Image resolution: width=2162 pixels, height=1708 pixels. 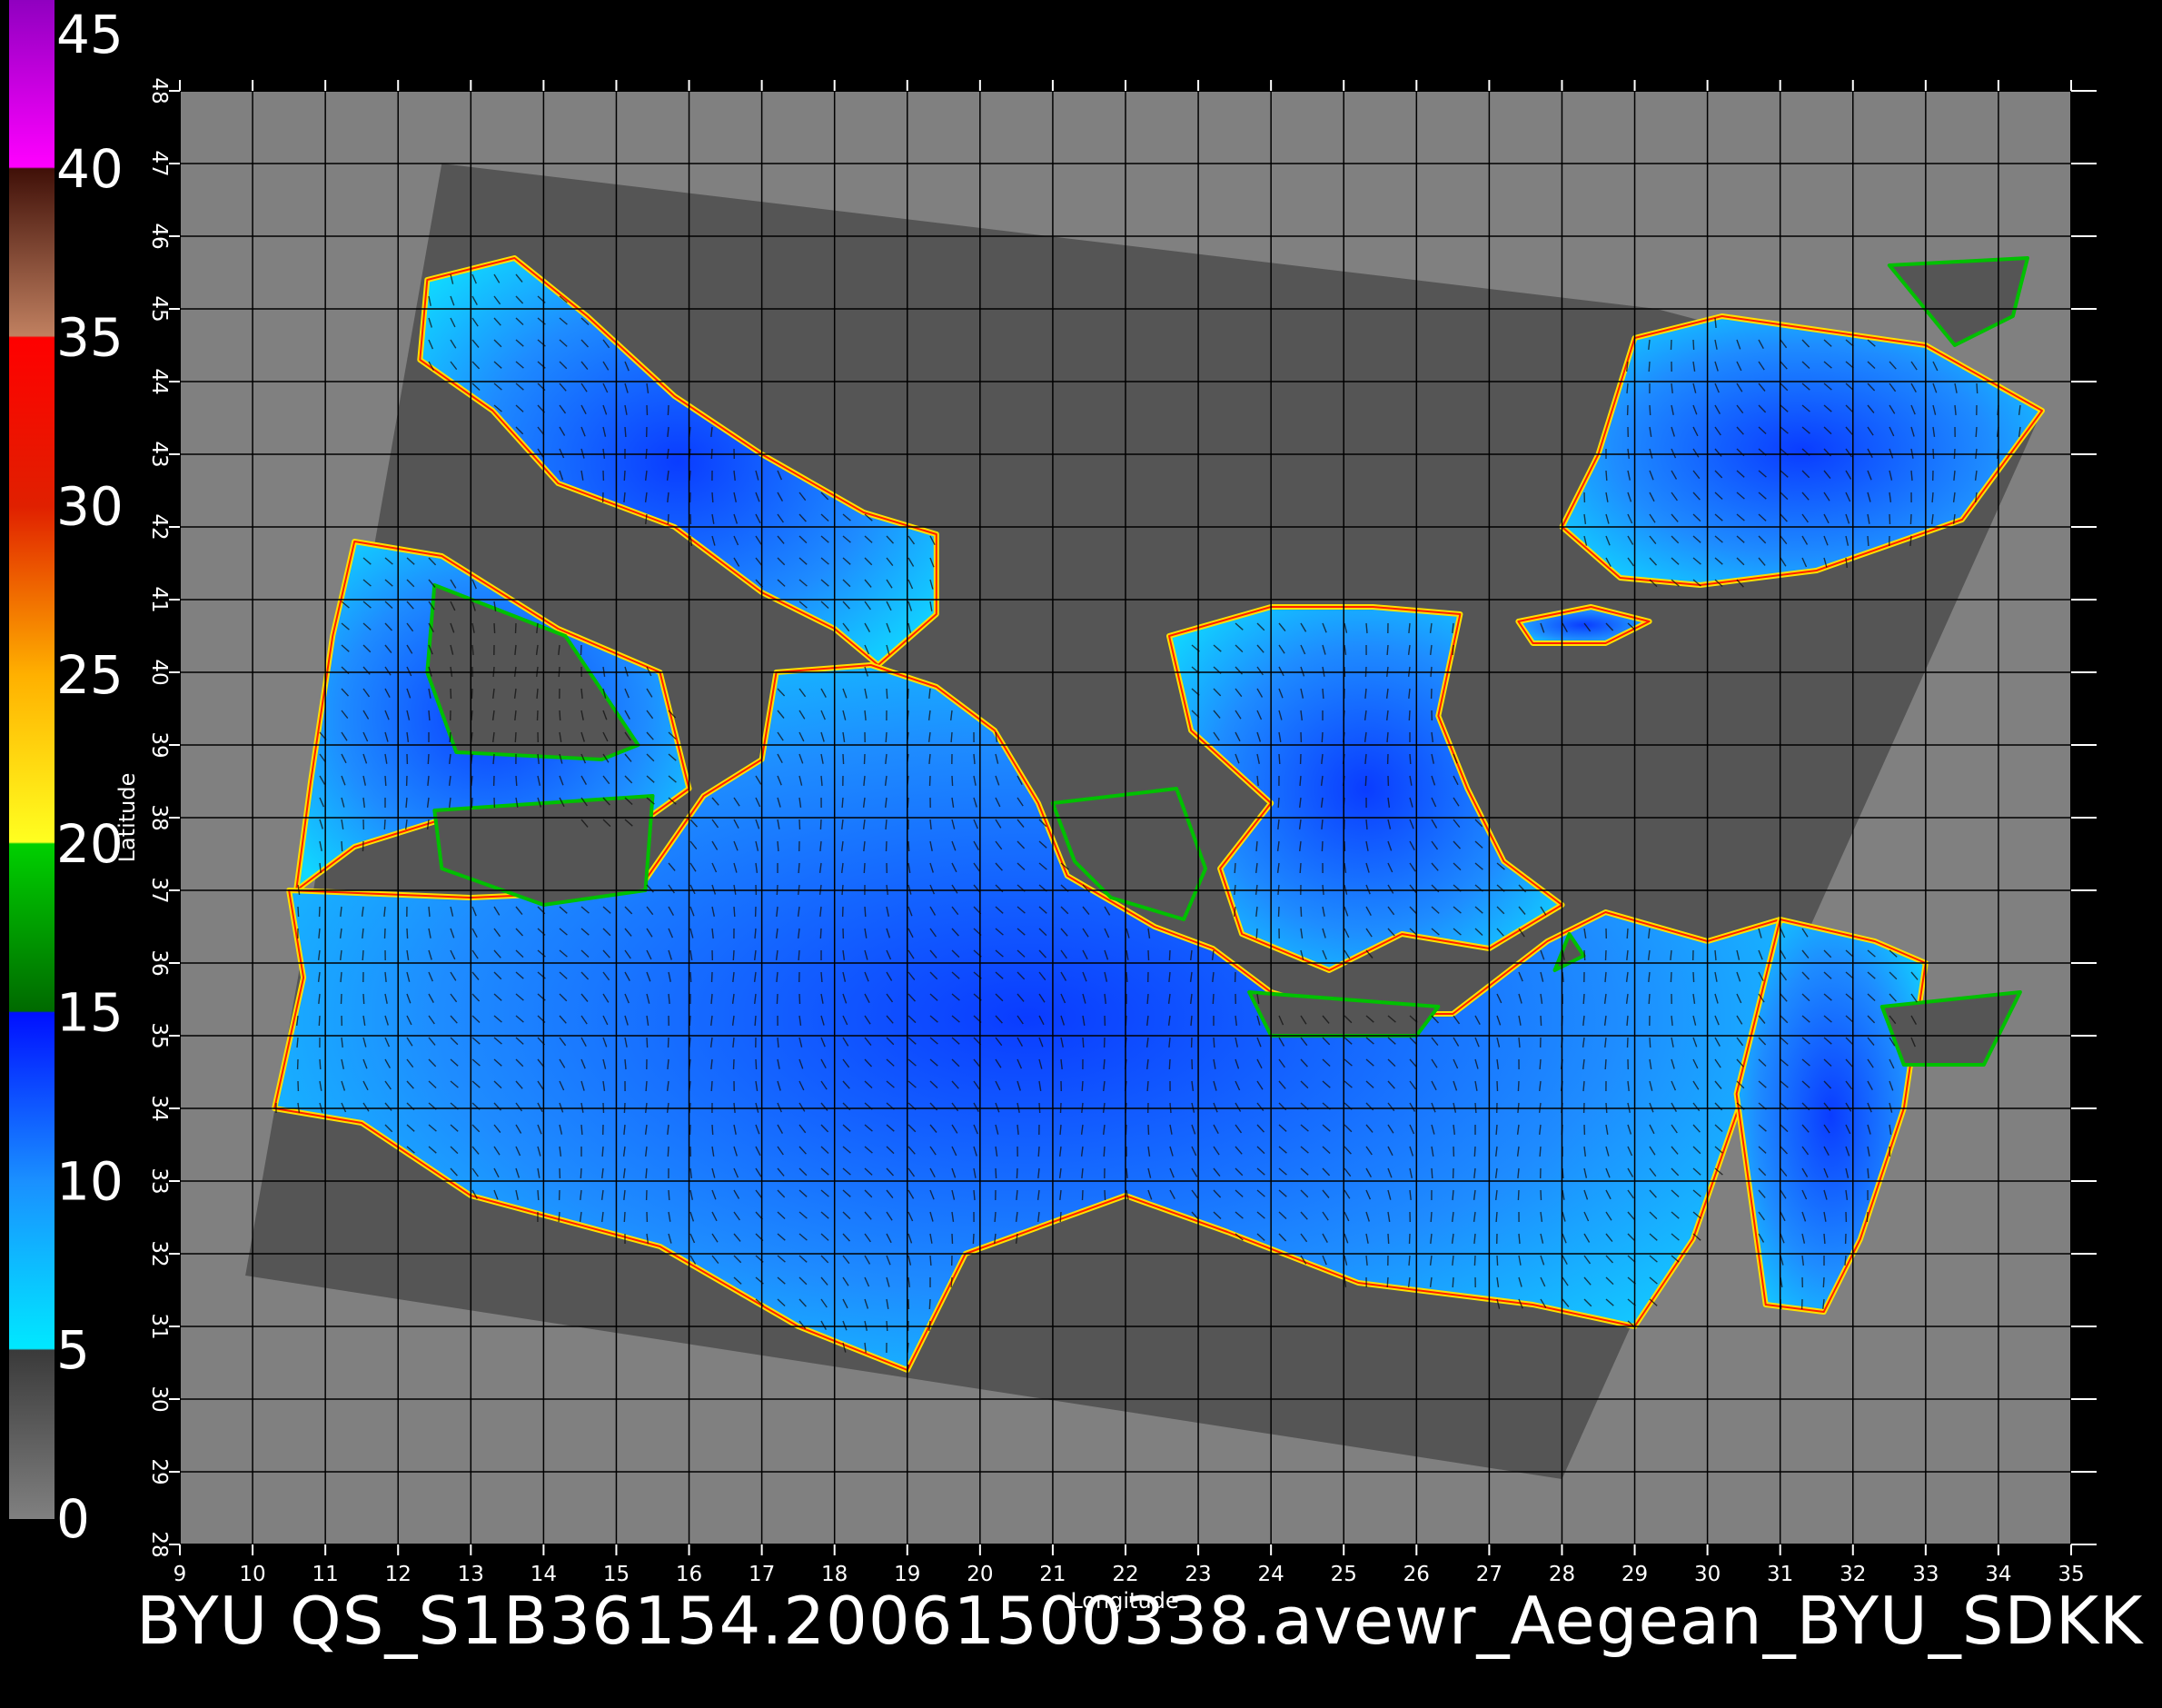 What do you see at coordinates (159, 1108) in the screenshot?
I see `y-tick-label: 34` at bounding box center [159, 1108].